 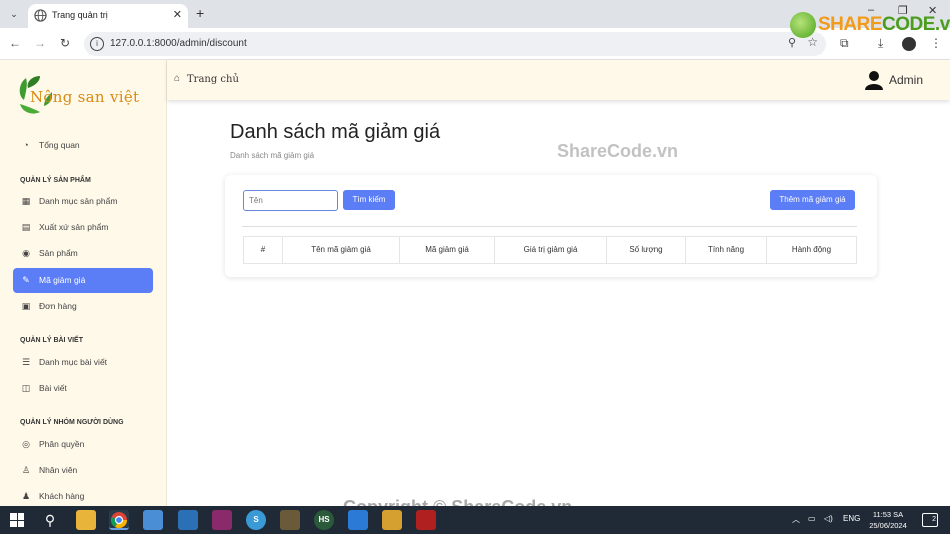 I want to click on sidebar-item-discounts: ✎ Mã giảm giá, so click(x=83, y=280).